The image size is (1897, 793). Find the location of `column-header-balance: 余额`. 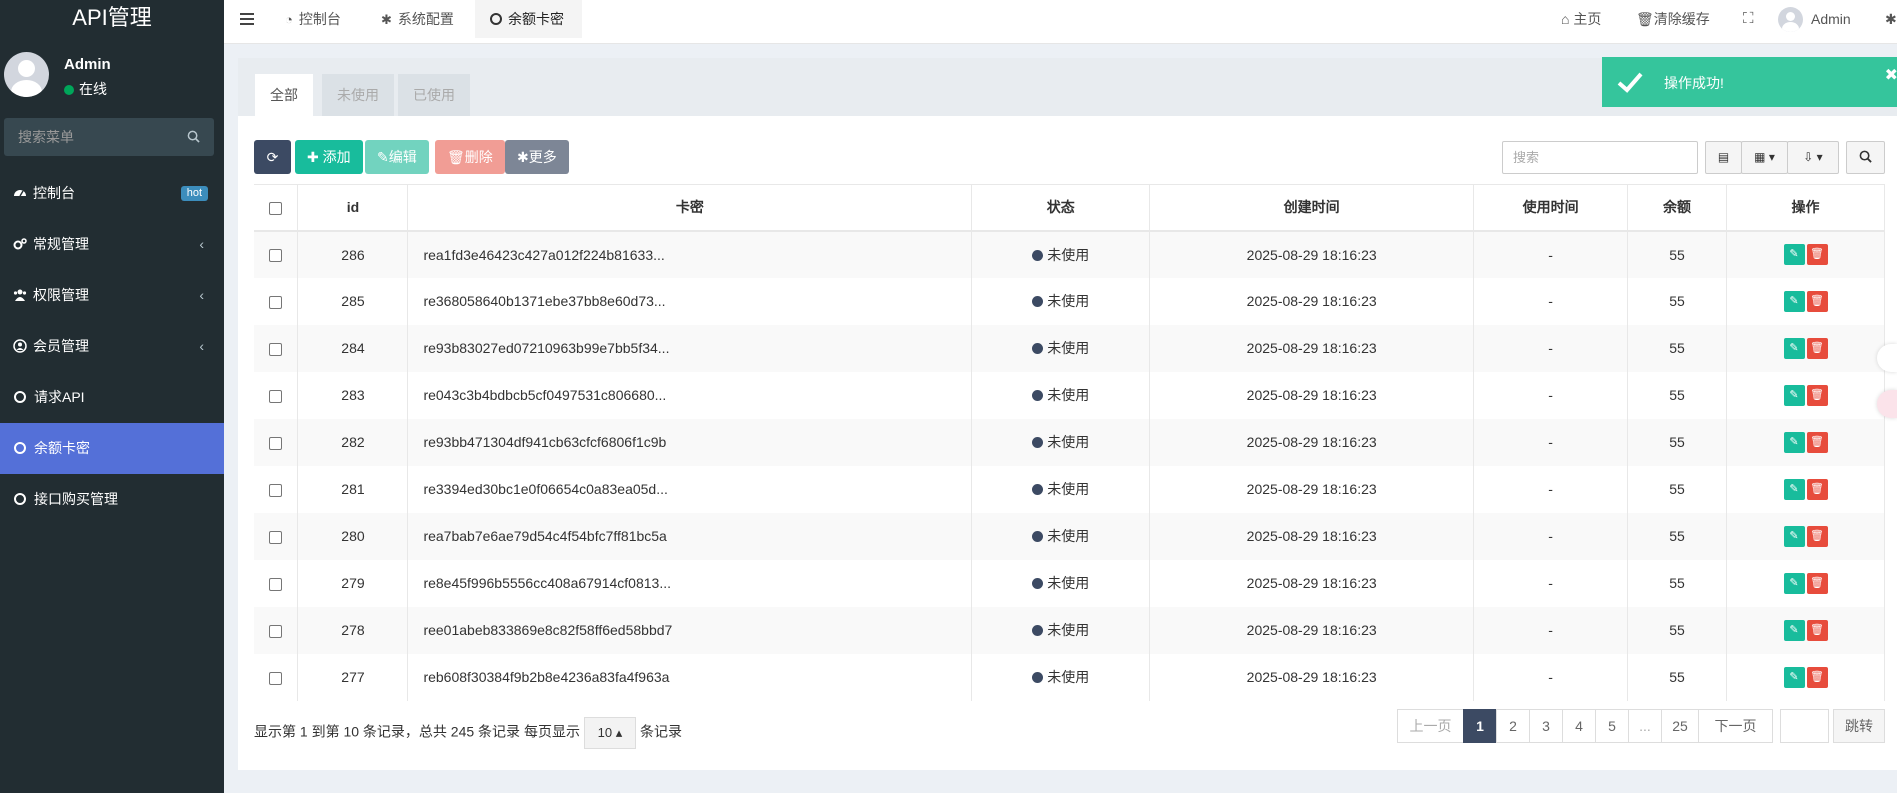

column-header-balance: 余额 is located at coordinates (1677, 208).